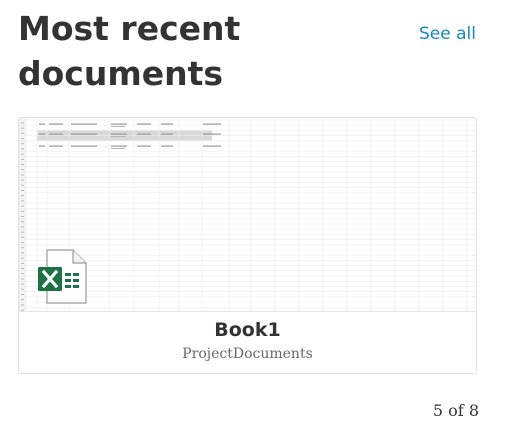  What do you see at coordinates (62, 276) in the screenshot?
I see `excel-icon` at bounding box center [62, 276].